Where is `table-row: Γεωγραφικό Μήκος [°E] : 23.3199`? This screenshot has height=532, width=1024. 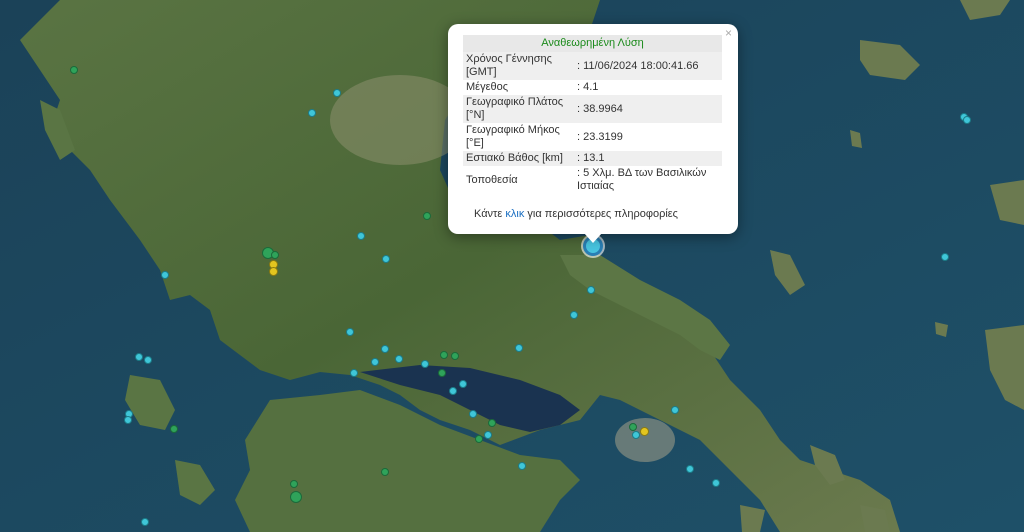
table-row: Γεωγραφικό Μήκος [°E] : 23.3199 is located at coordinates (592, 137).